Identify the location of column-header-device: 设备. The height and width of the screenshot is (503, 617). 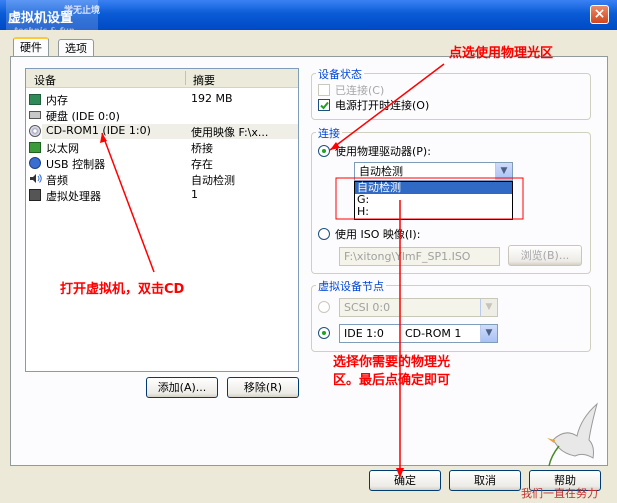
(45, 80).